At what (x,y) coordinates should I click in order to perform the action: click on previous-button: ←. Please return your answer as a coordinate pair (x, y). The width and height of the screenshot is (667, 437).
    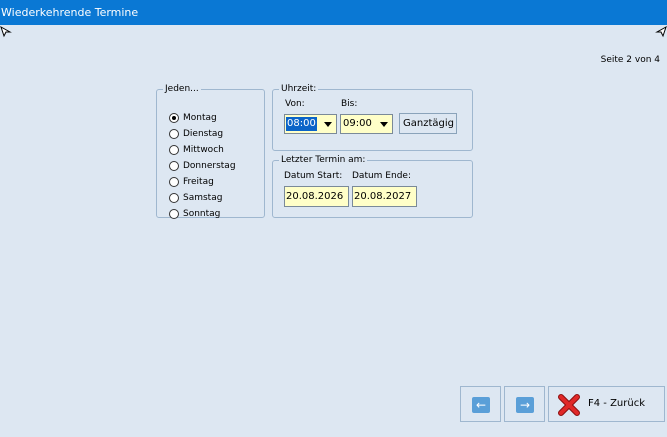
    Looking at the image, I should click on (480, 404).